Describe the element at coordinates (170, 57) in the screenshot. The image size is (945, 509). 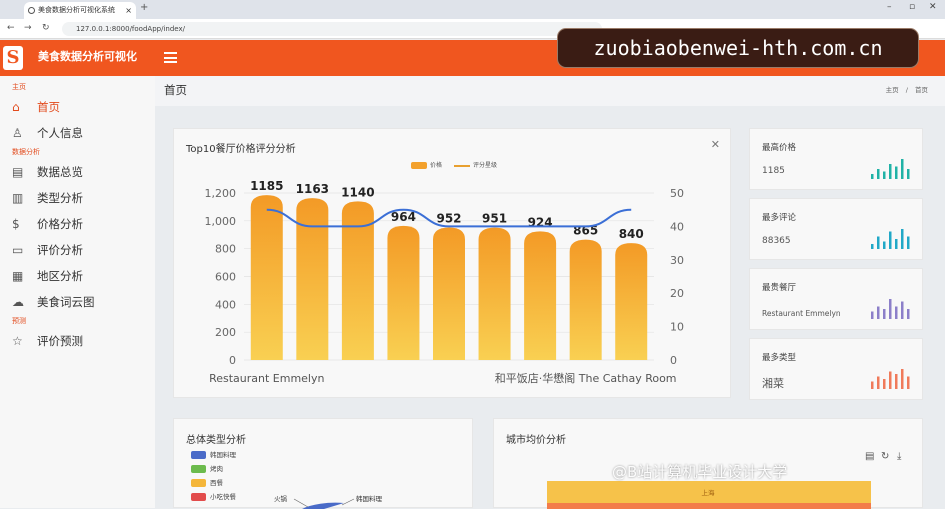
I see `menu-toggle-icon` at that location.